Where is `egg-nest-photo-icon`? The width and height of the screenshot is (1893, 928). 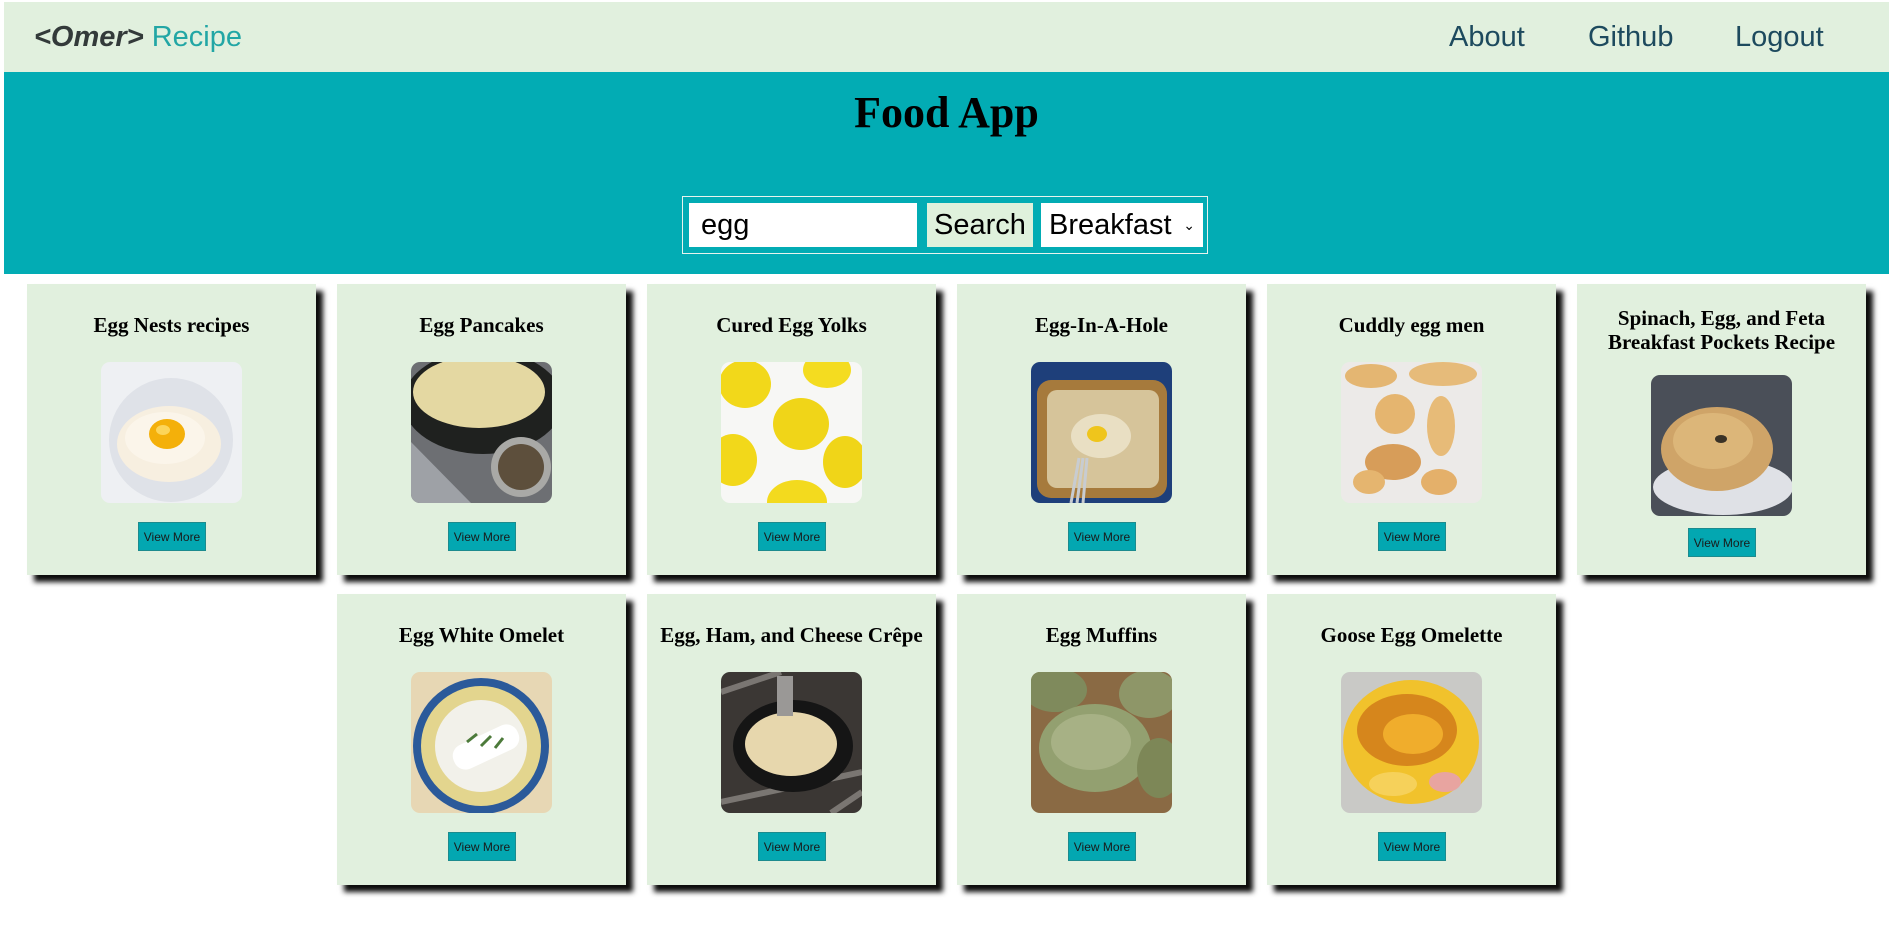 egg-nest-photo-icon is located at coordinates (171, 432).